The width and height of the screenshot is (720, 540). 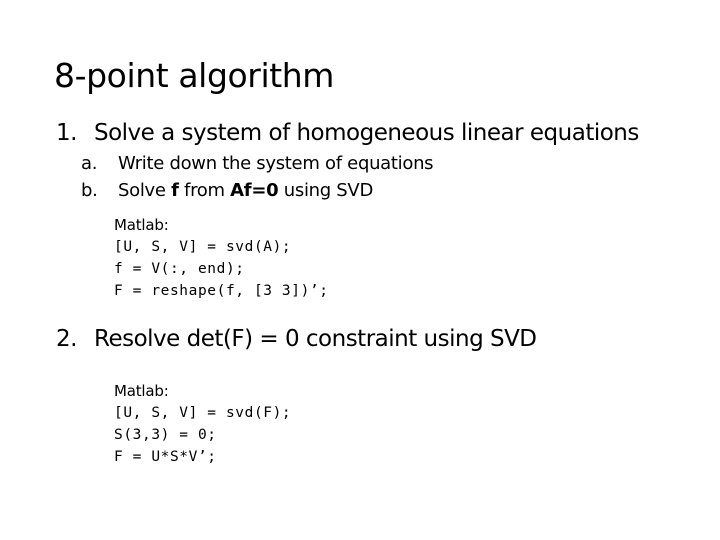 I want to click on list-item-2-label: Resolve det(F) = 0 constraint using SVD, so click(x=315, y=339).